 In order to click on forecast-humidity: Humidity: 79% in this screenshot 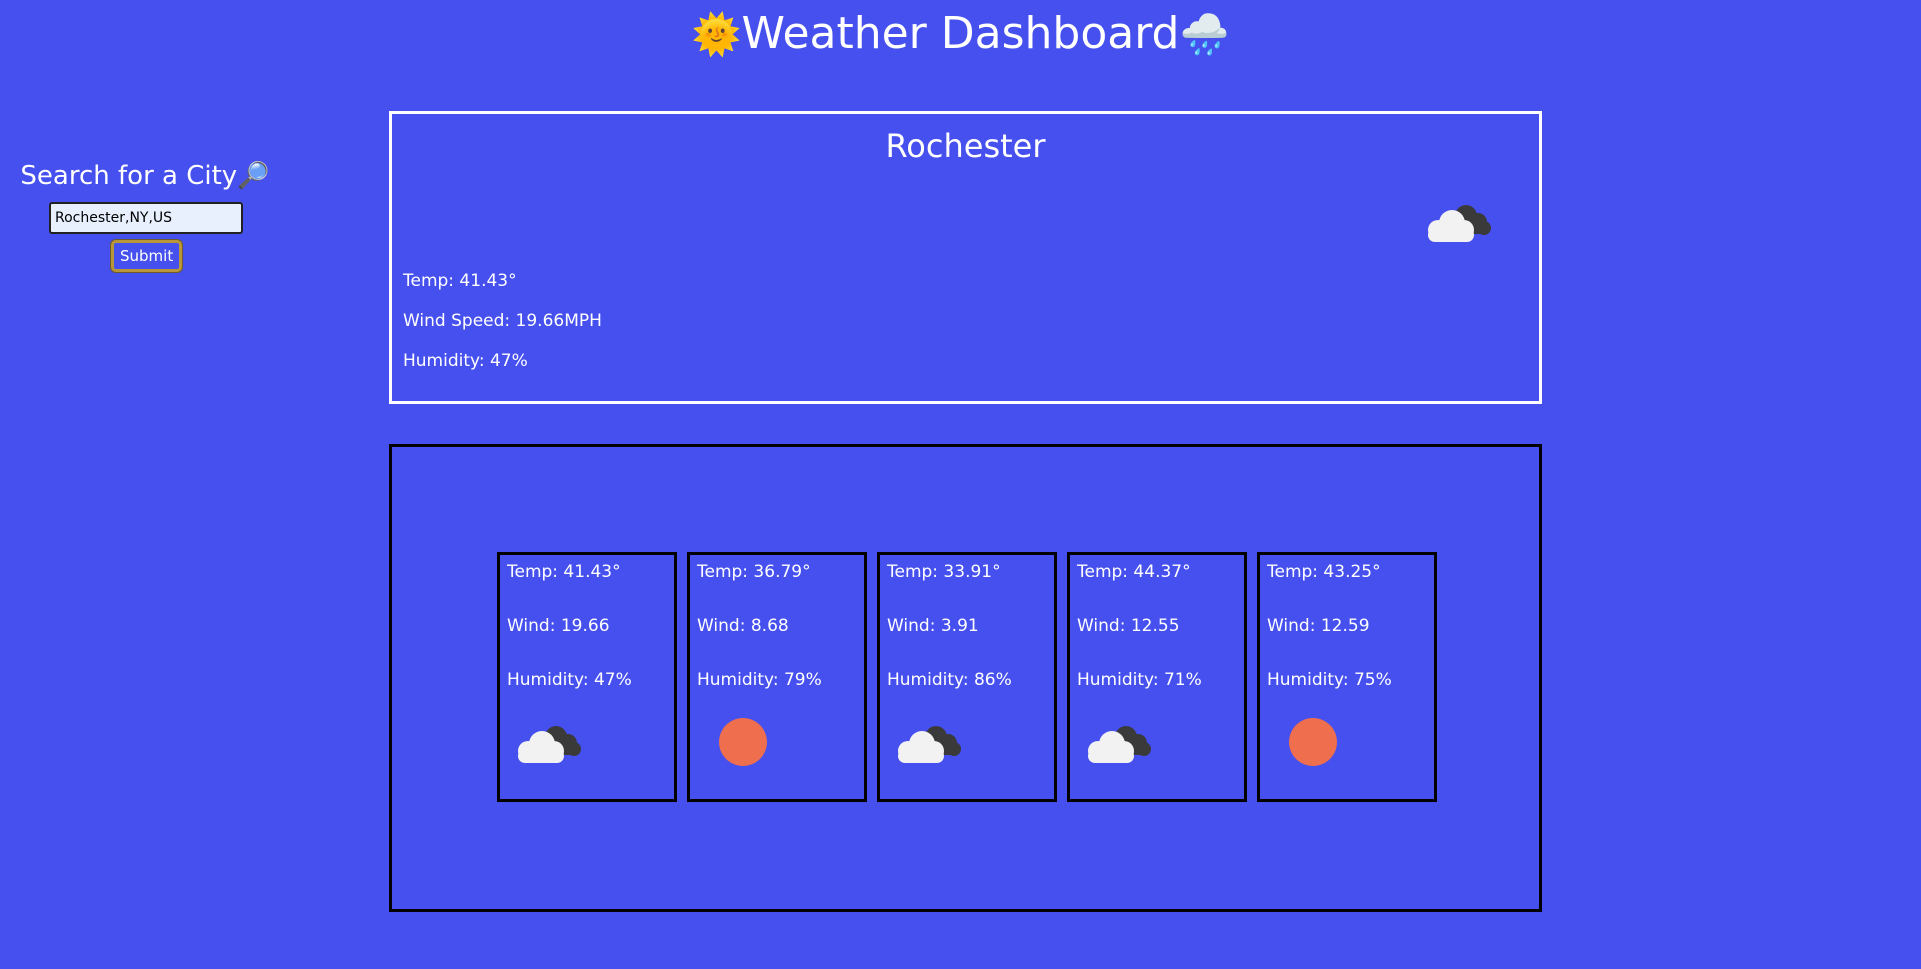, I will do `click(759, 680)`.